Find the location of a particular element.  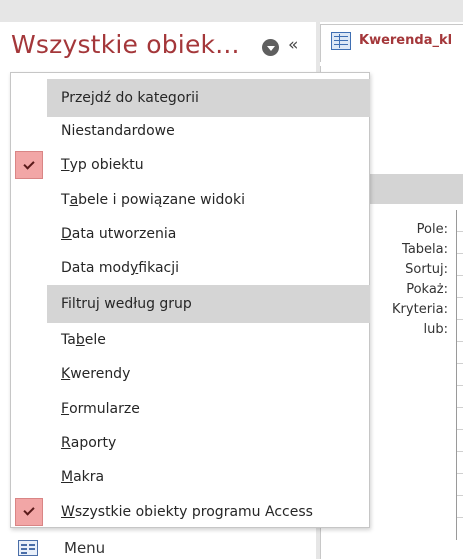

menu-item: Kwerendy is located at coordinates (208, 374).